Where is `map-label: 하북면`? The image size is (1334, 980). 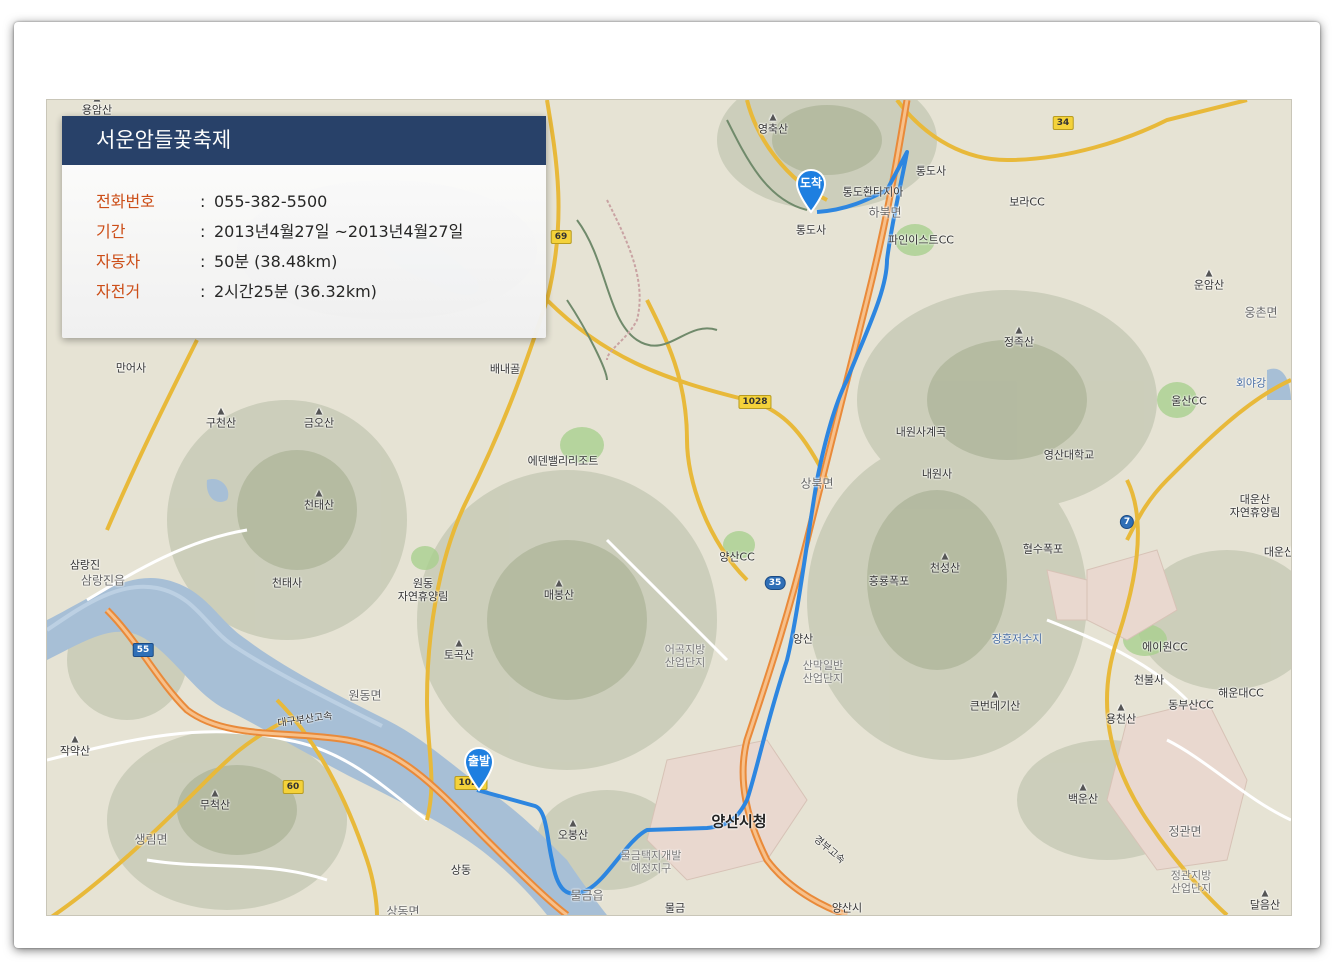 map-label: 하북면 is located at coordinates (885, 212).